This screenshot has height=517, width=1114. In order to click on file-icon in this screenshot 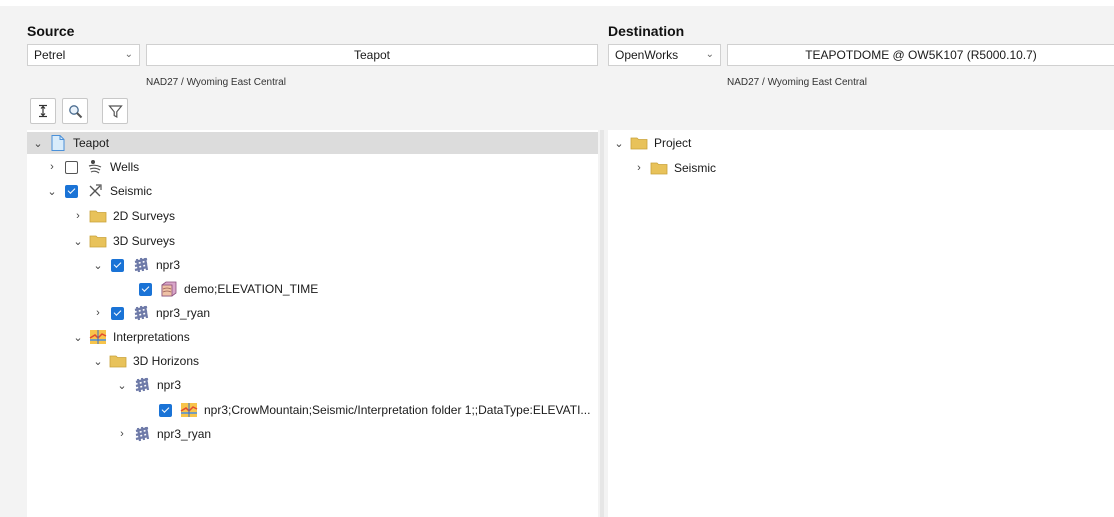, I will do `click(58, 143)`.